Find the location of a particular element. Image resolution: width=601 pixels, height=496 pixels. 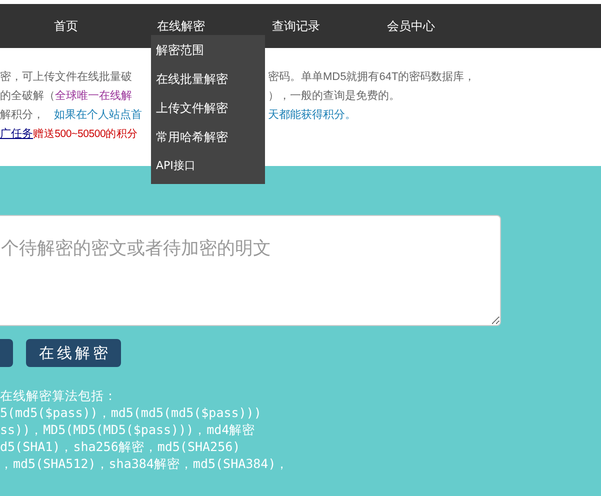

menu-item: 在线批量解密 is located at coordinates (192, 82).